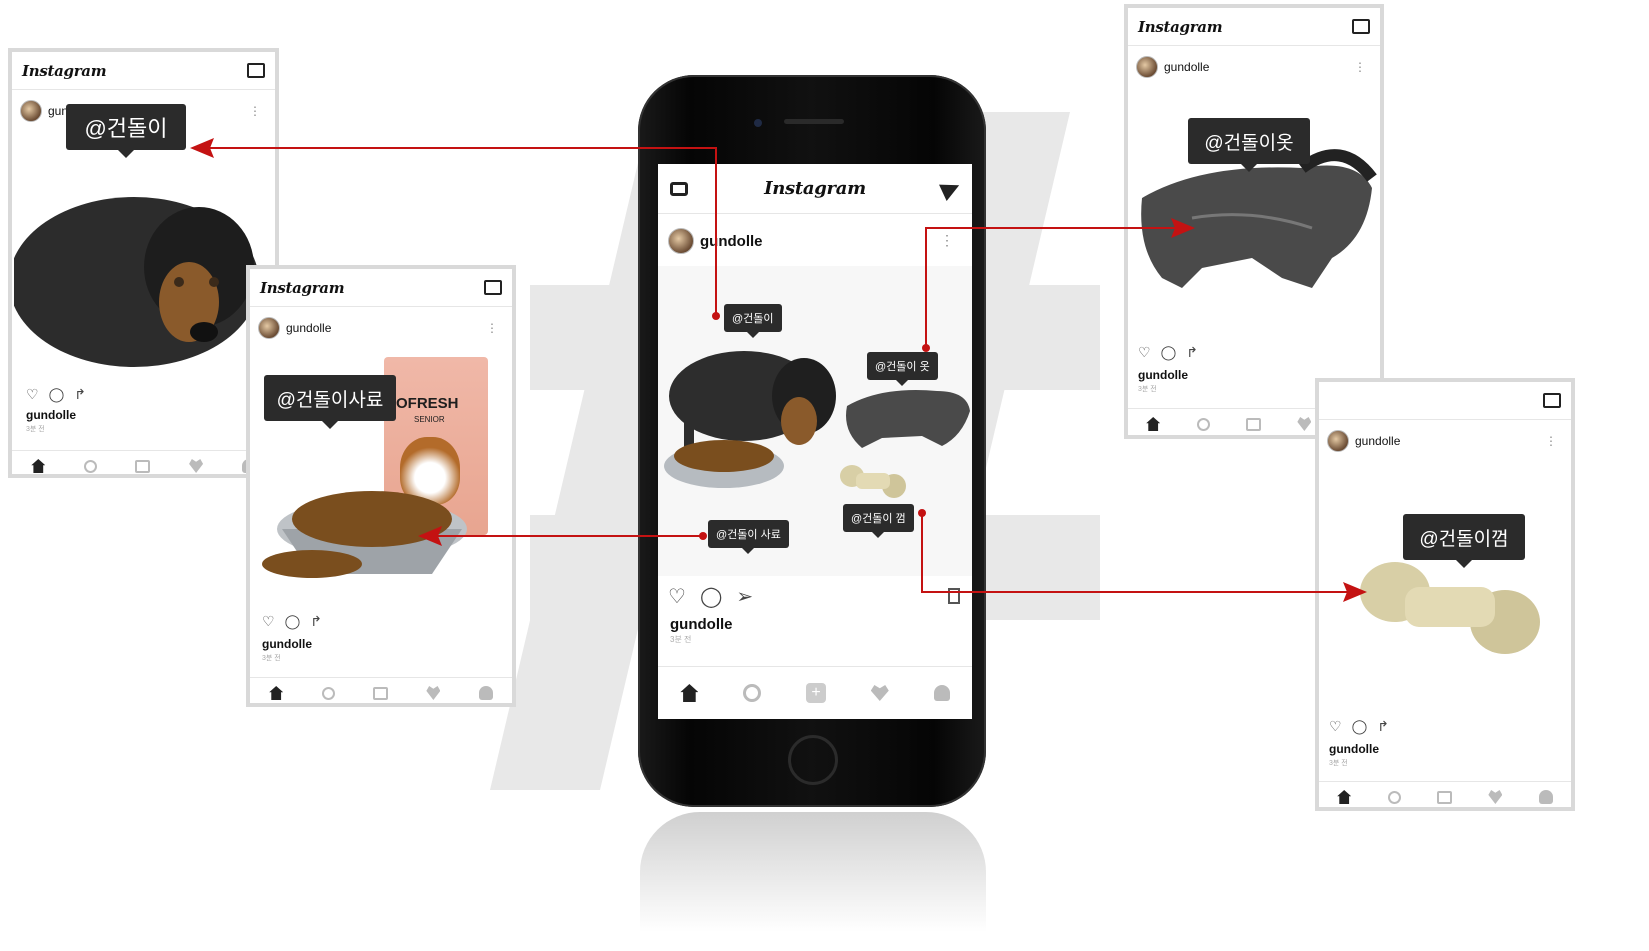 The image size is (1649, 951). What do you see at coordinates (330, 402) in the screenshot?
I see `tag-food: @건돌이사료` at bounding box center [330, 402].